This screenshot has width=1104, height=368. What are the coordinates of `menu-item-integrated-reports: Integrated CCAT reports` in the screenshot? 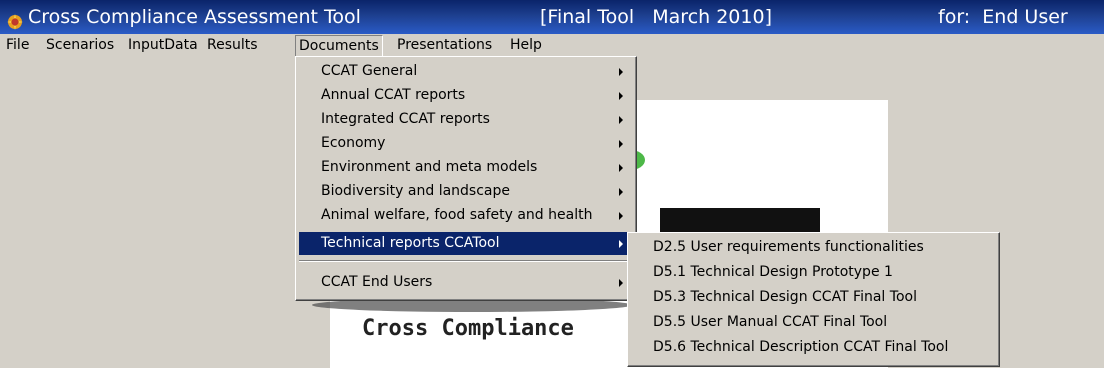 It's located at (466, 119).